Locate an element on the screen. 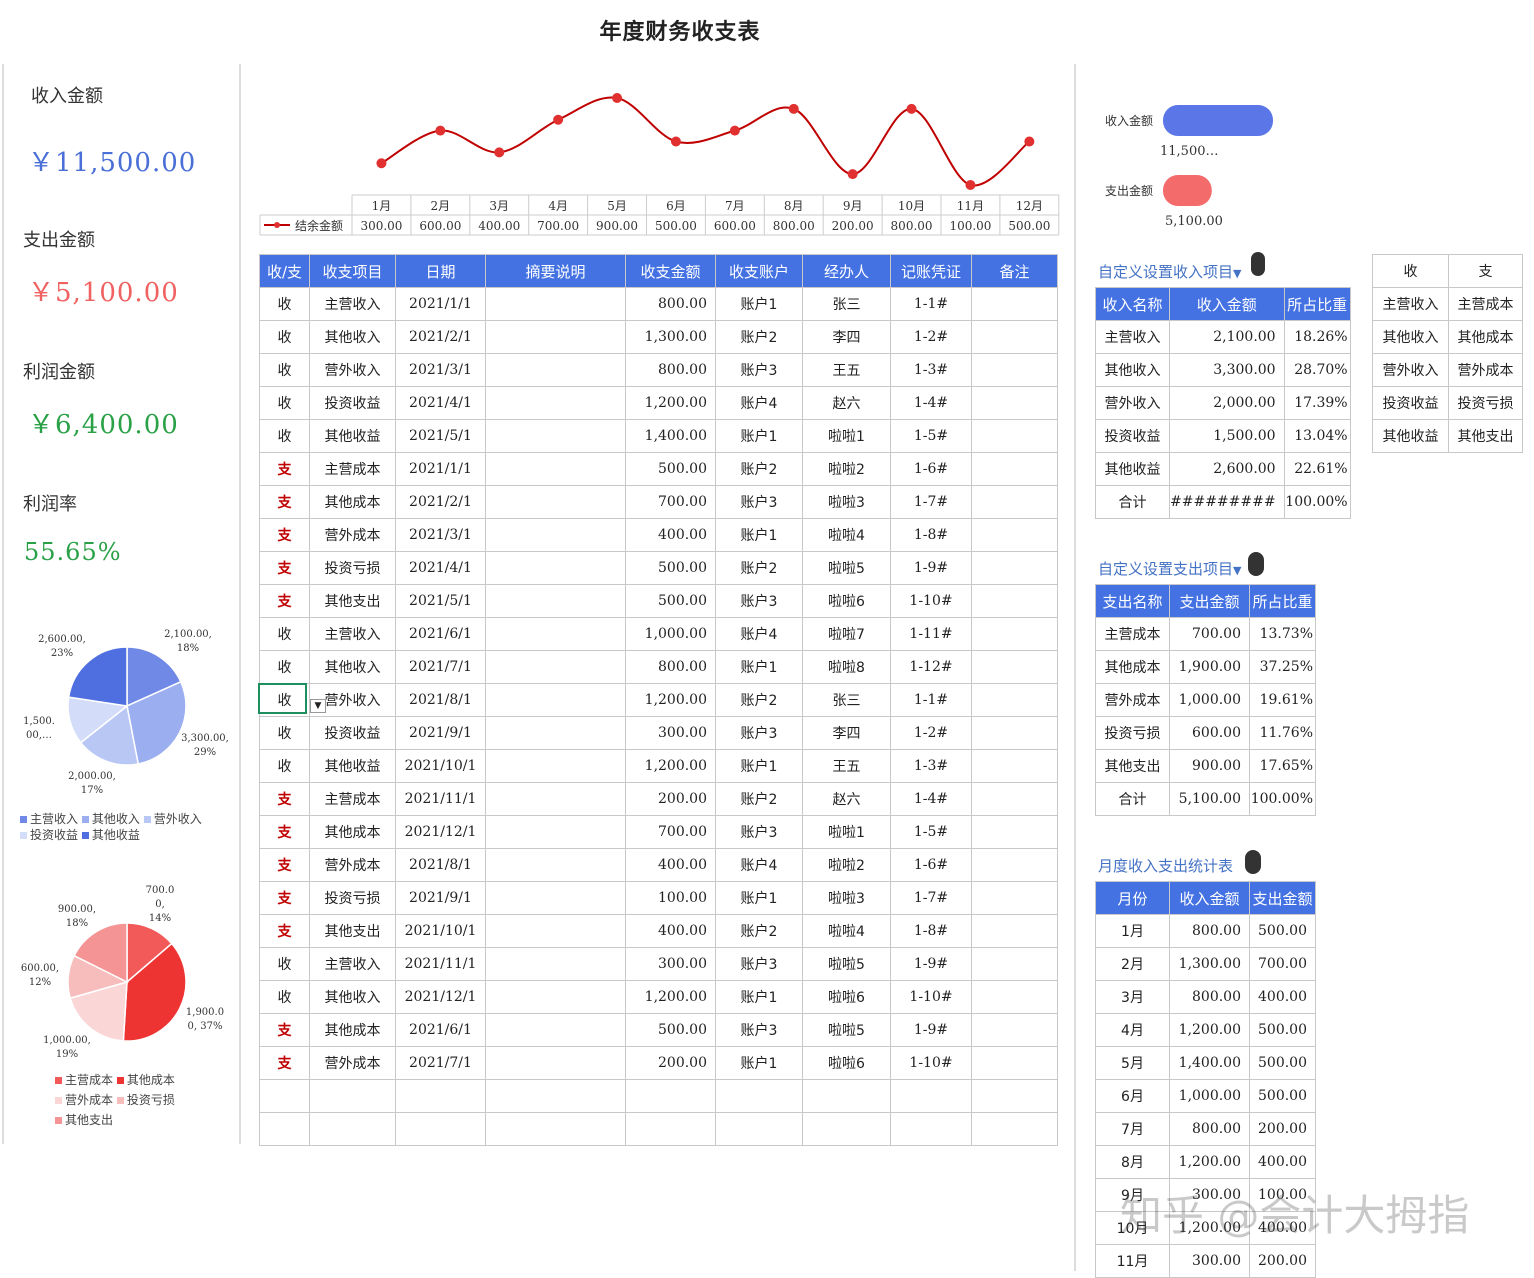 The height and width of the screenshot is (1278, 1534). column-header: 支出金额 is located at coordinates (1282, 898).